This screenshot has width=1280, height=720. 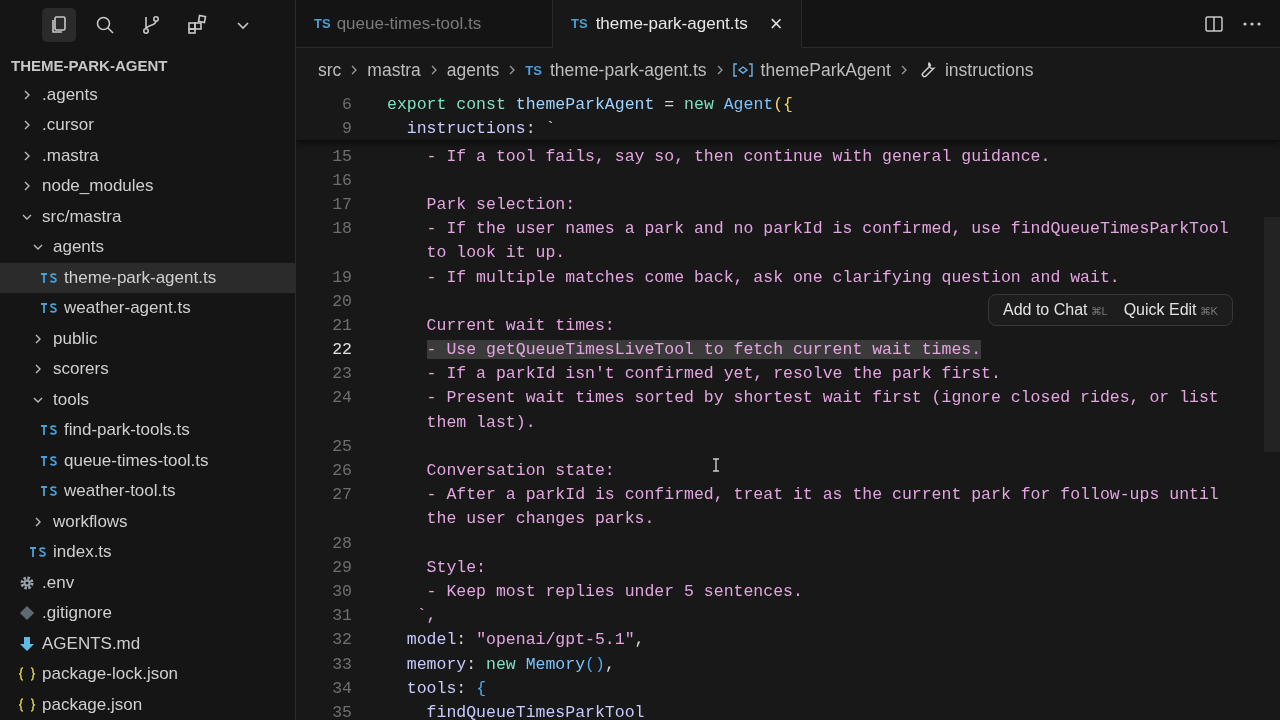 What do you see at coordinates (1214, 23) in the screenshot?
I see `split-editor-icon` at bounding box center [1214, 23].